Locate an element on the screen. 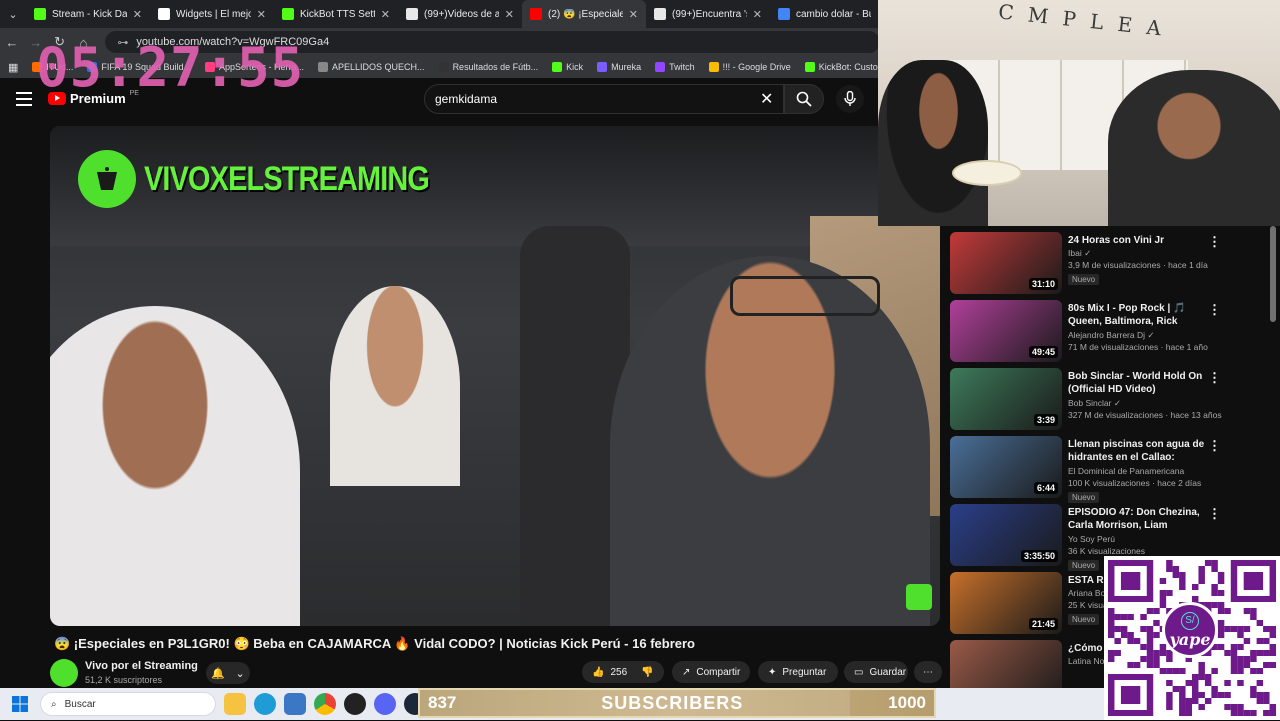  recommended-video-channel: El Dominical de Panamericana is located at coordinates (1126, 471).